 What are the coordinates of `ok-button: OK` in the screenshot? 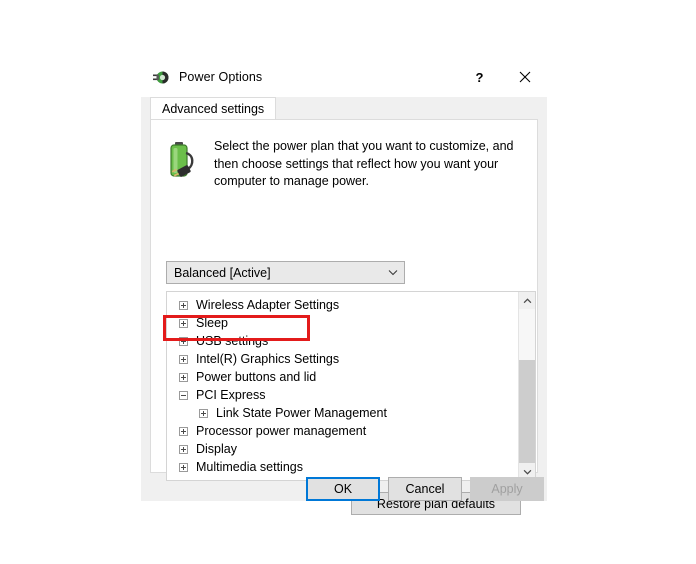 It's located at (343, 489).